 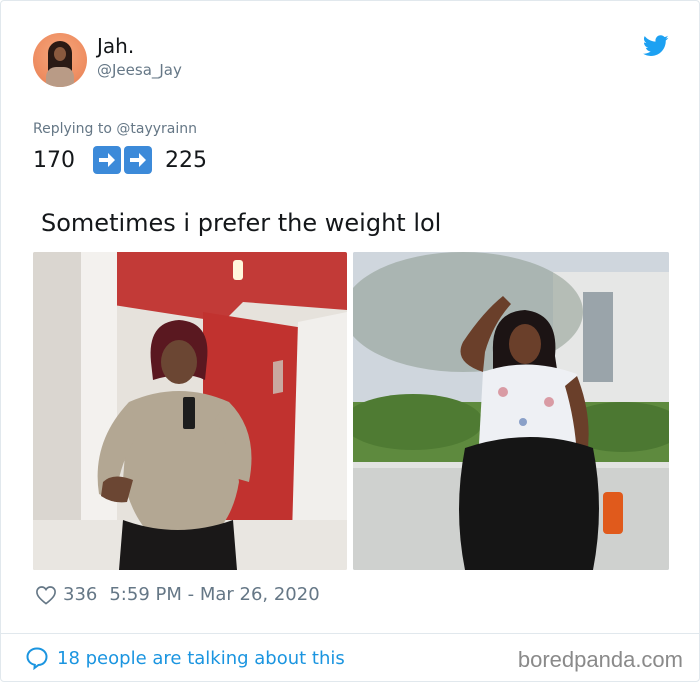 I want to click on conversation-link: 18 people are talking about this, so click(x=185, y=658).